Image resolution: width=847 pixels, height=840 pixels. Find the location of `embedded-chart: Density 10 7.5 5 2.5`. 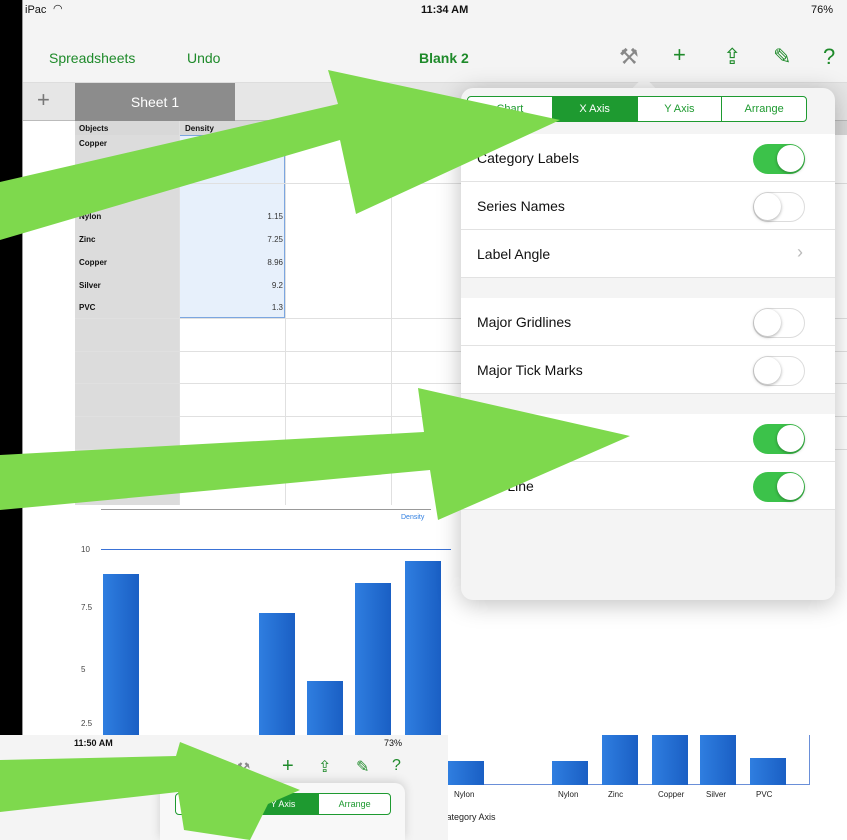

embedded-chart: Density 10 7.5 5 2.5 is located at coordinates (280, 620).